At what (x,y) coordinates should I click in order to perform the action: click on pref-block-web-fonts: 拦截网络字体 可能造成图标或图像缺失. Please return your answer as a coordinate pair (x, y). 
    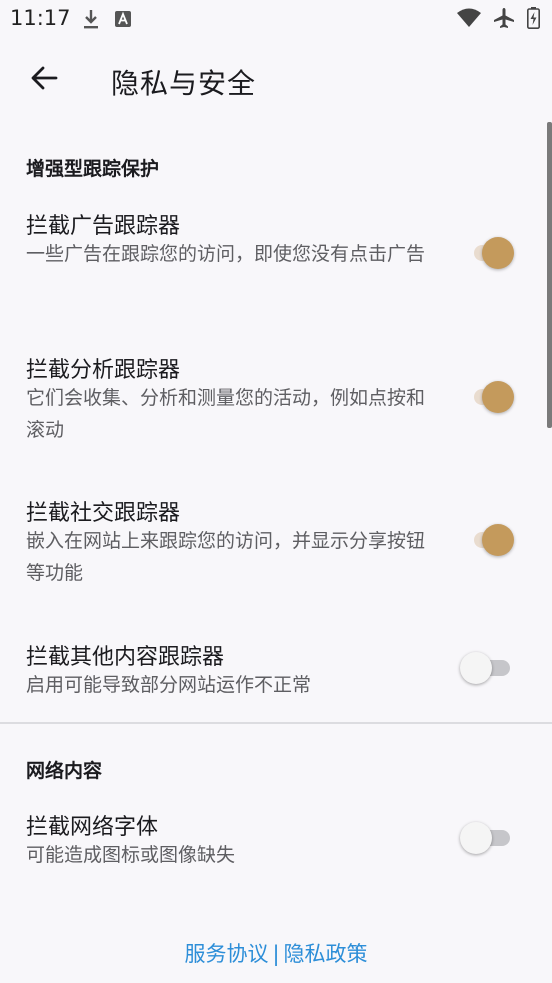
    Looking at the image, I should click on (276, 838).